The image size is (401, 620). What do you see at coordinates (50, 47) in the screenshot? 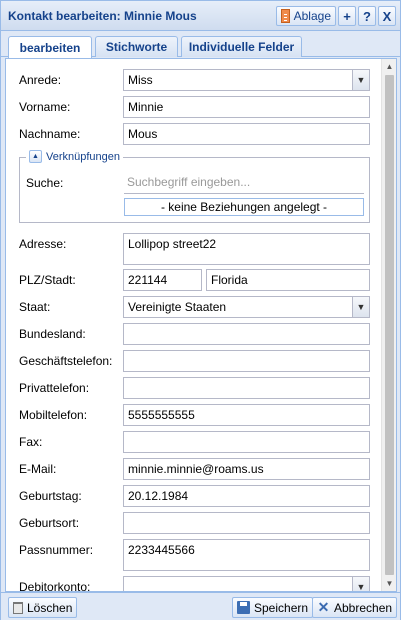
I see `tab-bearbeiten: bearbeiten` at bounding box center [50, 47].